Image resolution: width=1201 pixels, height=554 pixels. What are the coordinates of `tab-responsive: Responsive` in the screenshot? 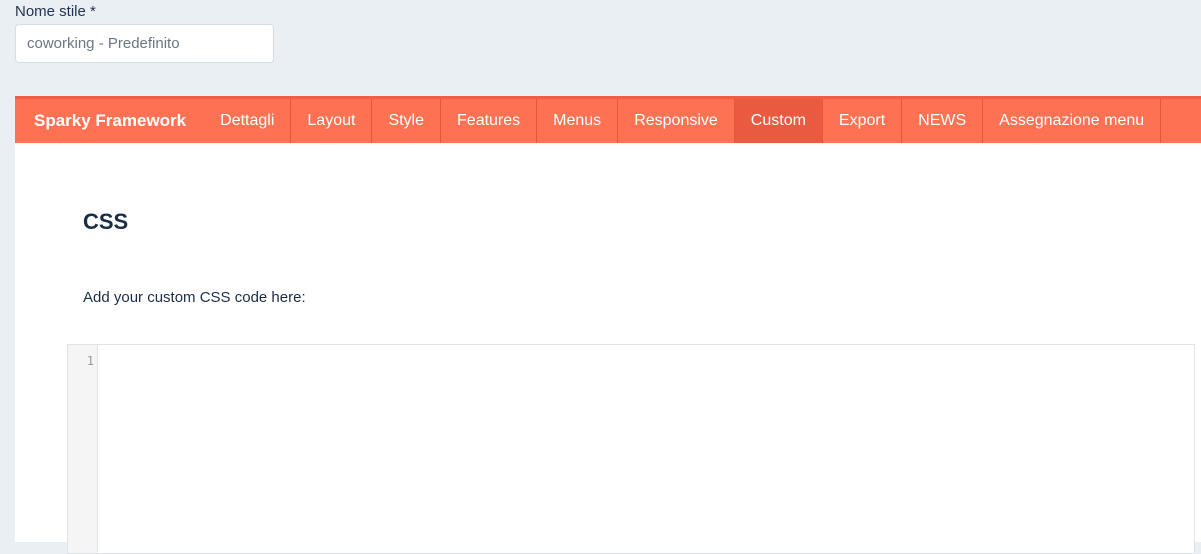 It's located at (676, 121).